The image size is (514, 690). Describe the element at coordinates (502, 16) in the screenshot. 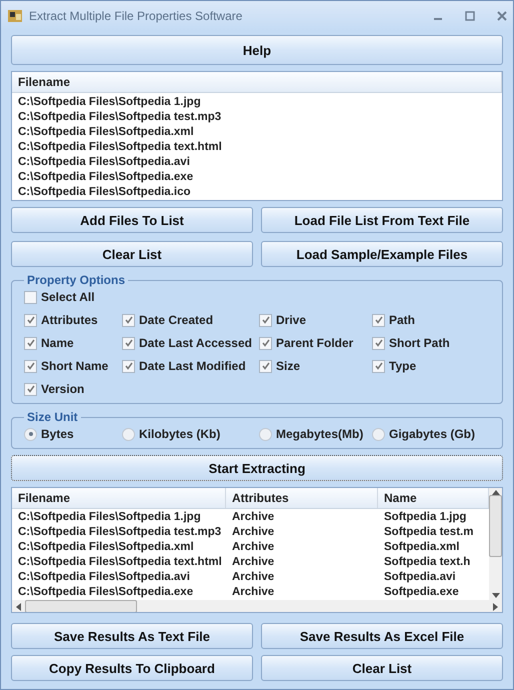

I see `close-icon` at that location.